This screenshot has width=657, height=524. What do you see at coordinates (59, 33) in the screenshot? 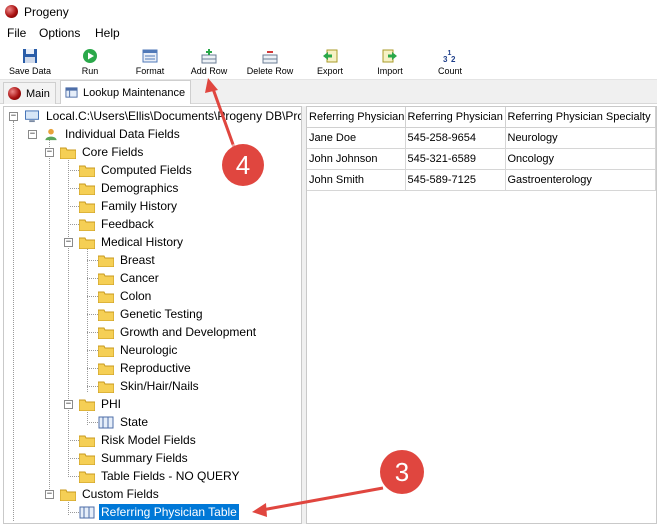
I see `menu-options: Options` at bounding box center [59, 33].